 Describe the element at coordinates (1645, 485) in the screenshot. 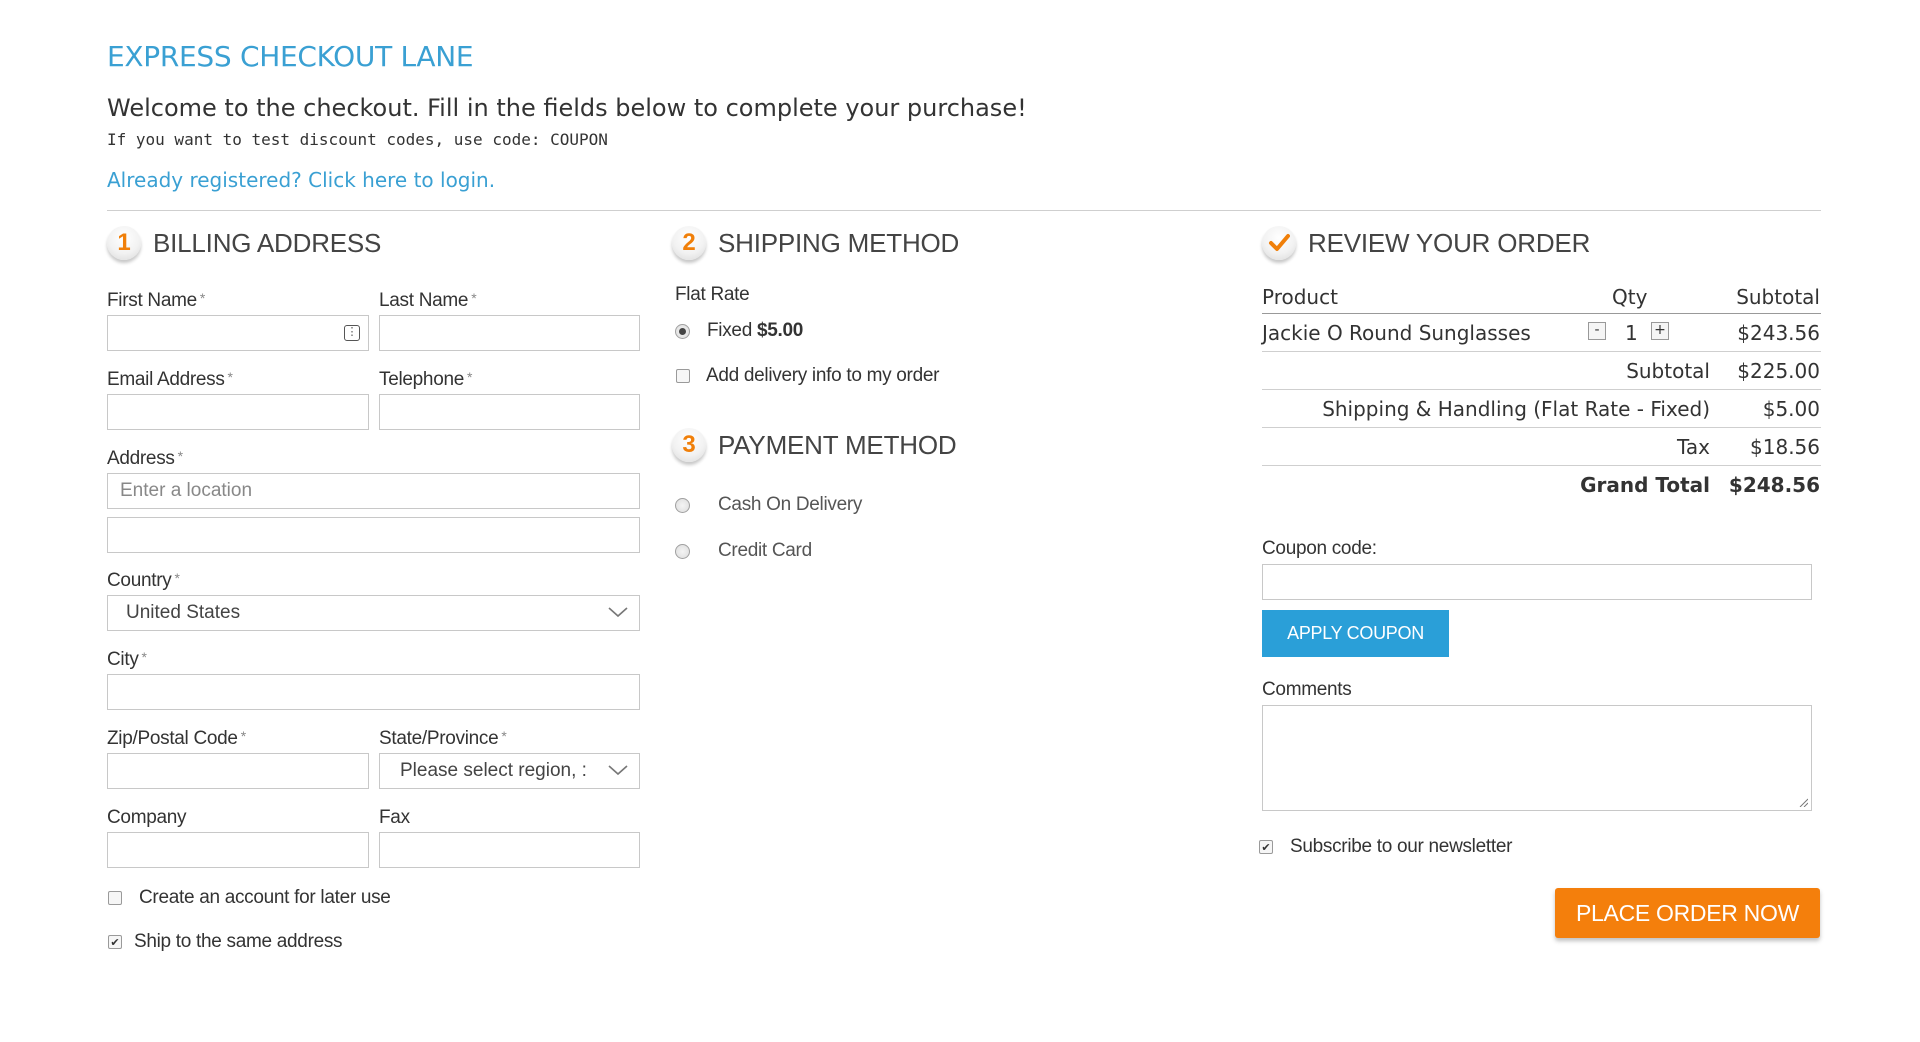

I see `grand-total-label: Grand Total` at that location.